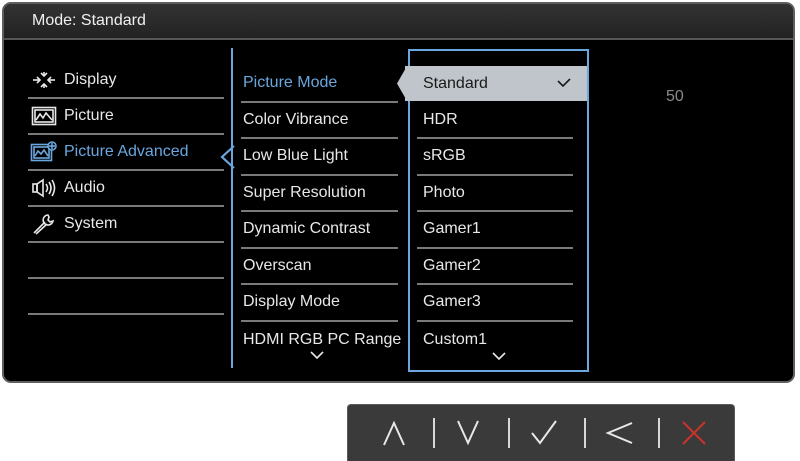 The image size is (800, 461). What do you see at coordinates (84, 187) in the screenshot?
I see `main-menu-label-audio: Audio` at bounding box center [84, 187].